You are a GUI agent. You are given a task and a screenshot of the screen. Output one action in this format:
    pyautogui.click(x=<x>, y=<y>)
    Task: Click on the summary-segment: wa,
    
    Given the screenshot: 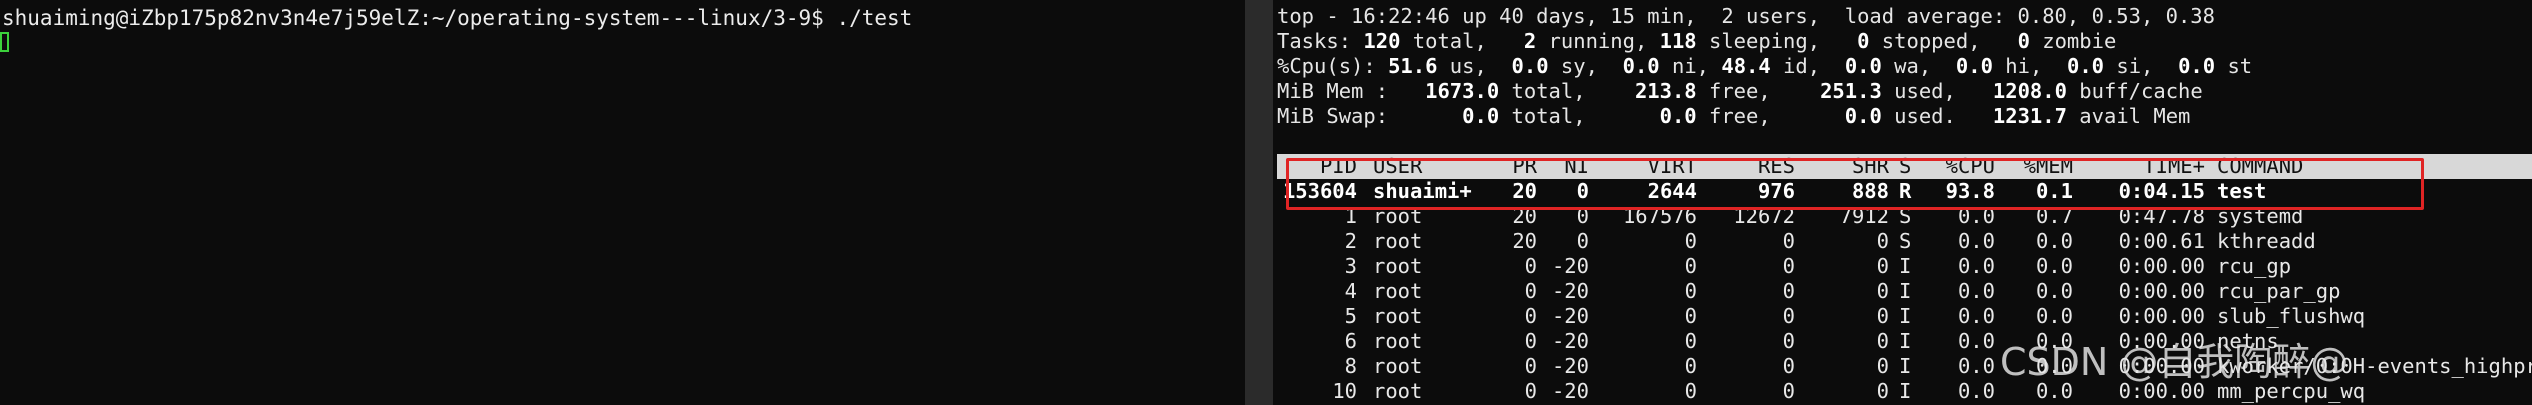 What is the action you would take?
    pyautogui.click(x=1918, y=66)
    